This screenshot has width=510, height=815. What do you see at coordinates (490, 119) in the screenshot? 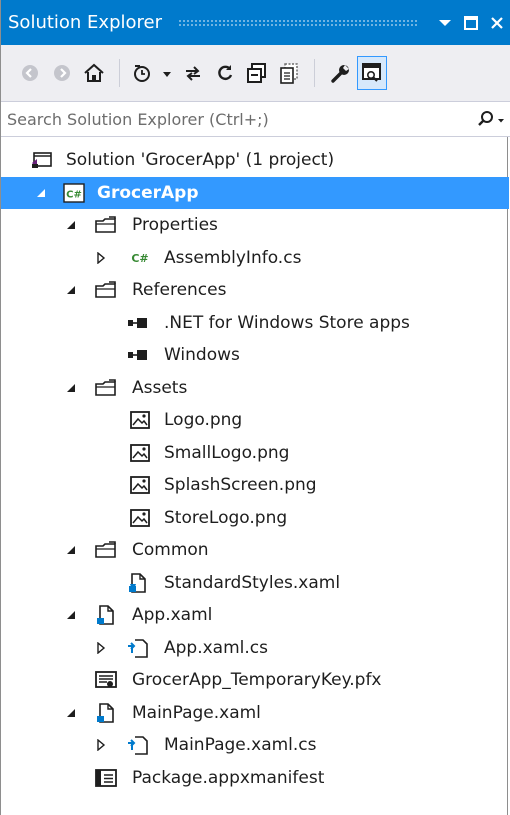
I see `search-icon` at bounding box center [490, 119].